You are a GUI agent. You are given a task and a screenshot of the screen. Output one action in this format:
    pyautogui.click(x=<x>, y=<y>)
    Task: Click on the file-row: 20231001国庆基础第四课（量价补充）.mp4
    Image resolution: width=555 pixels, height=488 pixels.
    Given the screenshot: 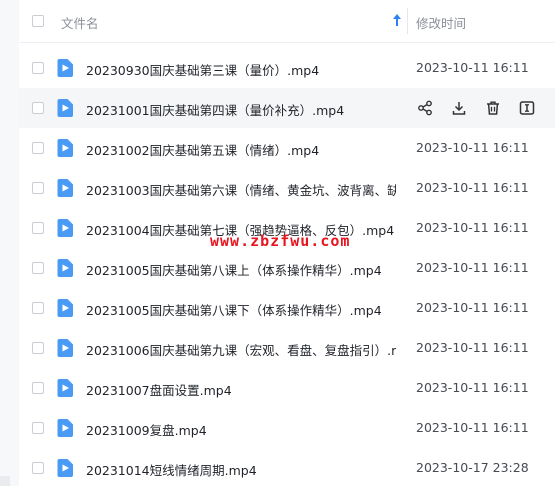 What is the action you would take?
    pyautogui.click(x=287, y=108)
    